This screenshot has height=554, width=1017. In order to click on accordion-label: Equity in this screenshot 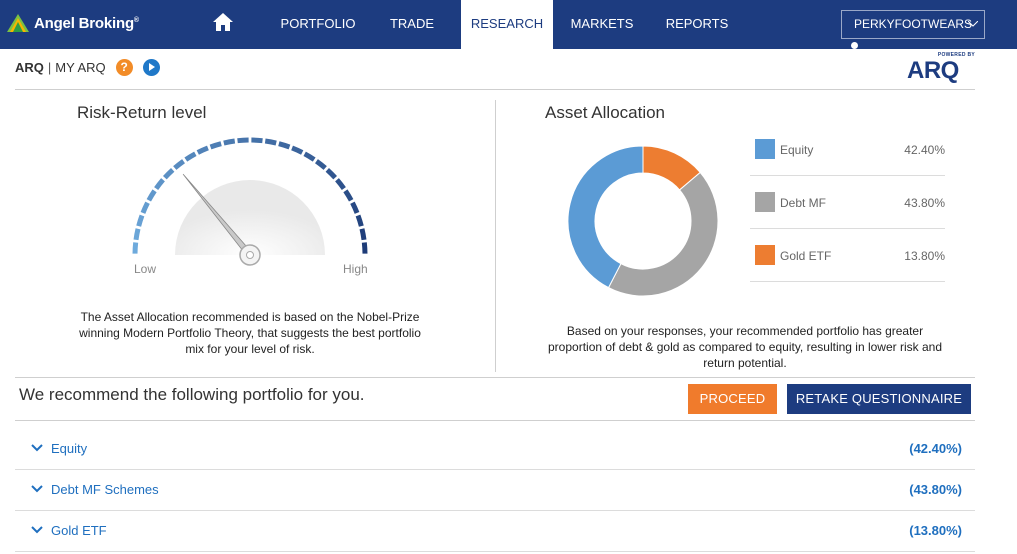, I will do `click(69, 448)`.